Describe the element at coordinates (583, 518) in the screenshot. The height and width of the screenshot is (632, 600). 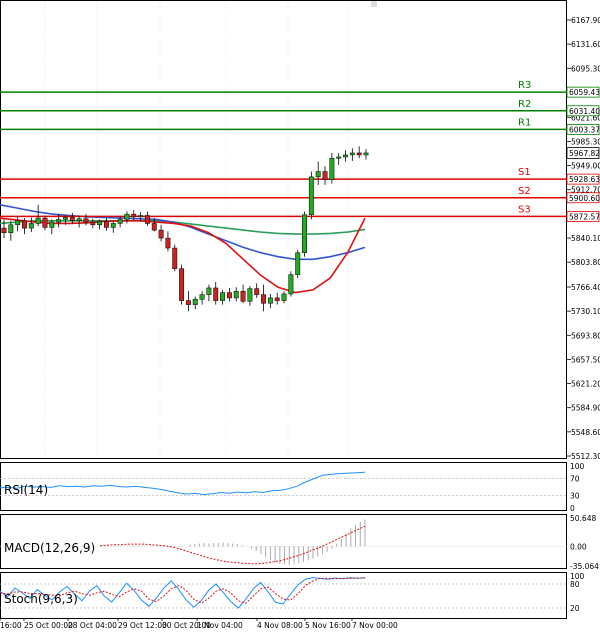
I see `macd-tick-label: 50.648` at that location.